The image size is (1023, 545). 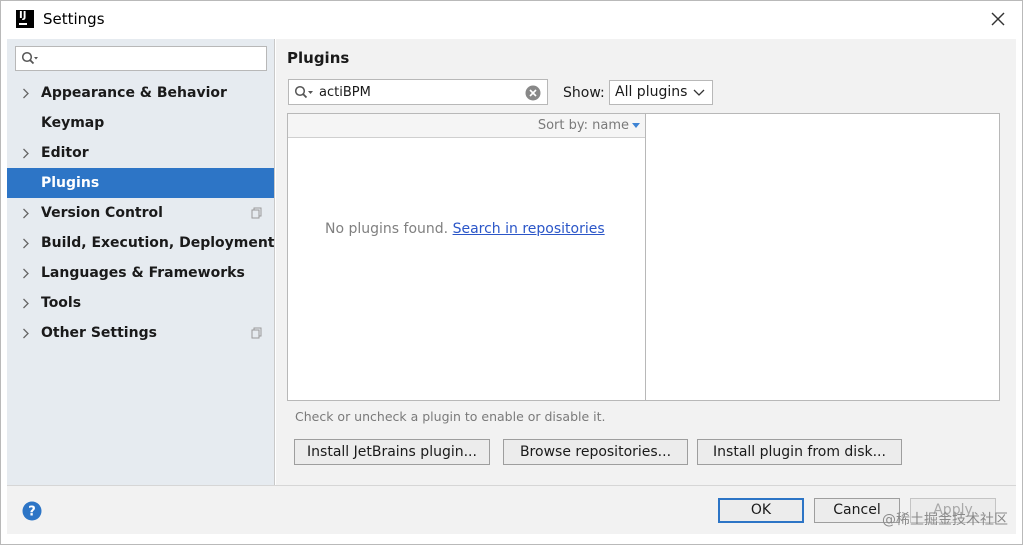 What do you see at coordinates (65, 153) in the screenshot?
I see `sidebar-item-label: Editor` at bounding box center [65, 153].